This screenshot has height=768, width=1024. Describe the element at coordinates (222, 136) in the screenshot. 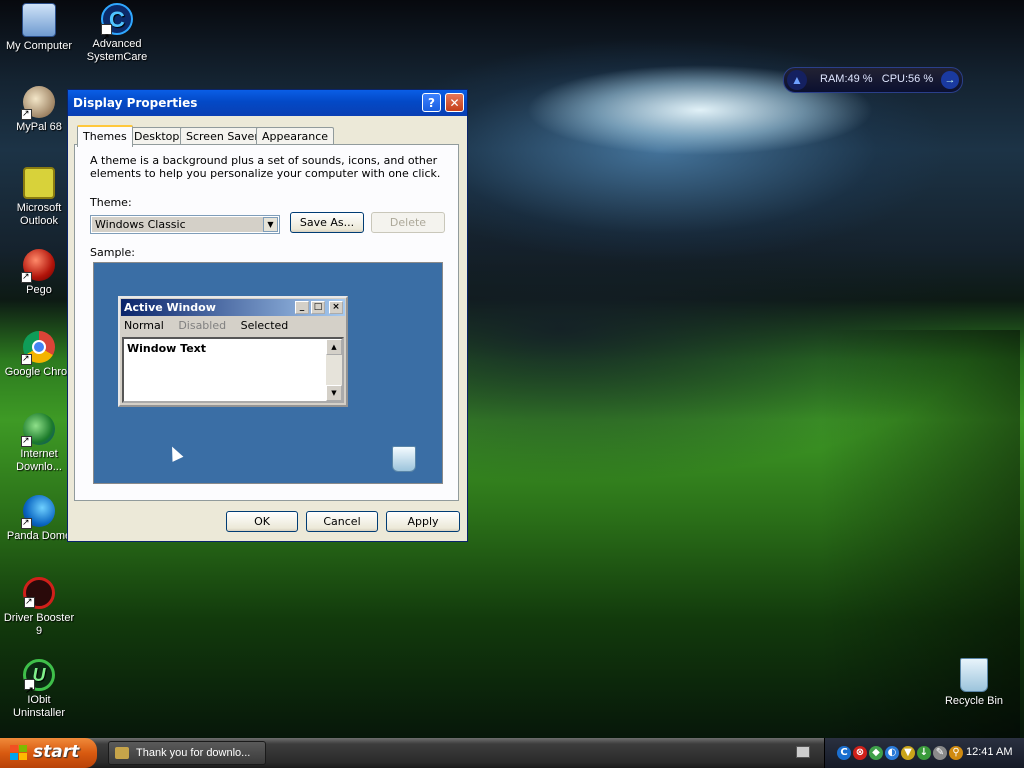

I see `tab-screen-saver: Screen Saver` at that location.